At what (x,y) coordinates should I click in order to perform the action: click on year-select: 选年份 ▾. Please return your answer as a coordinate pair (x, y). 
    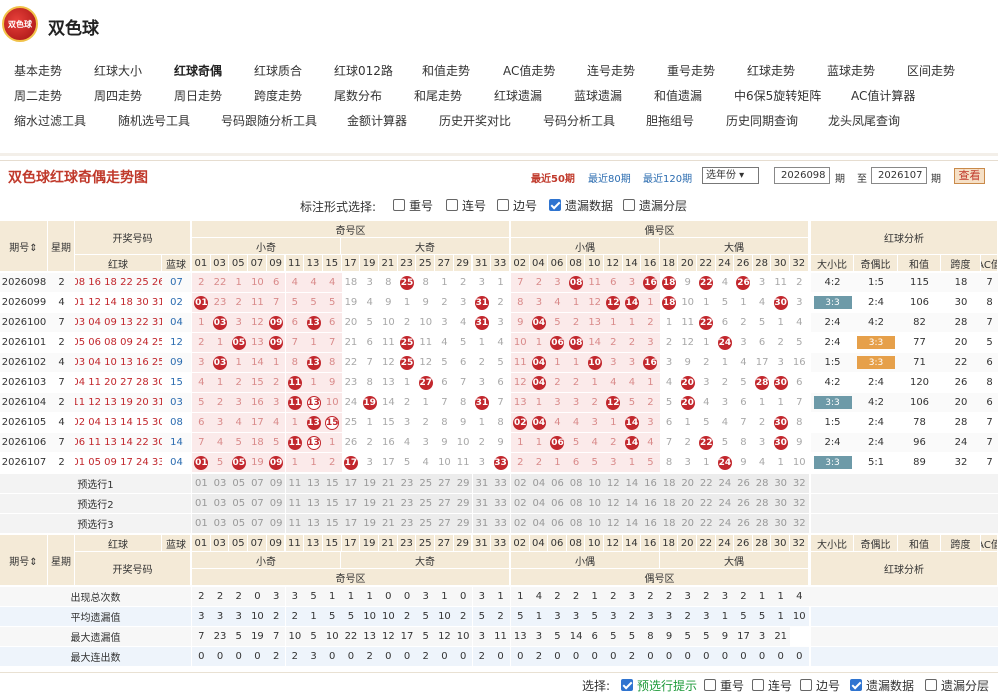
    Looking at the image, I should click on (730, 175).